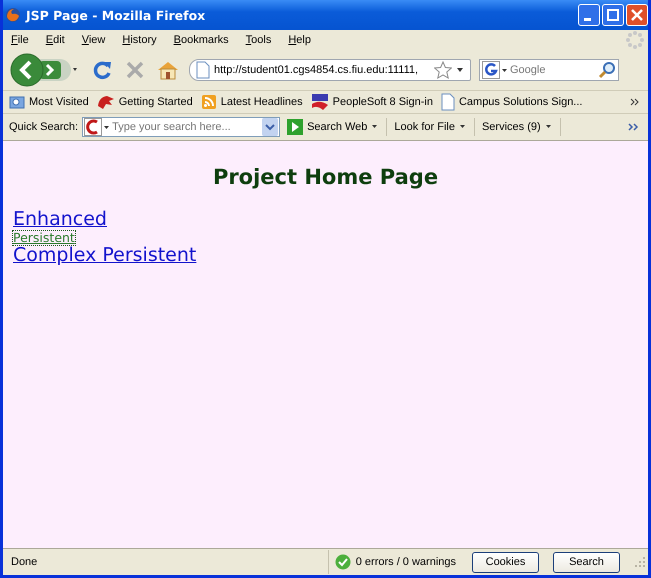 The width and height of the screenshot is (651, 578). Describe the element at coordinates (55, 40) in the screenshot. I see `menu-item: Edit` at that location.